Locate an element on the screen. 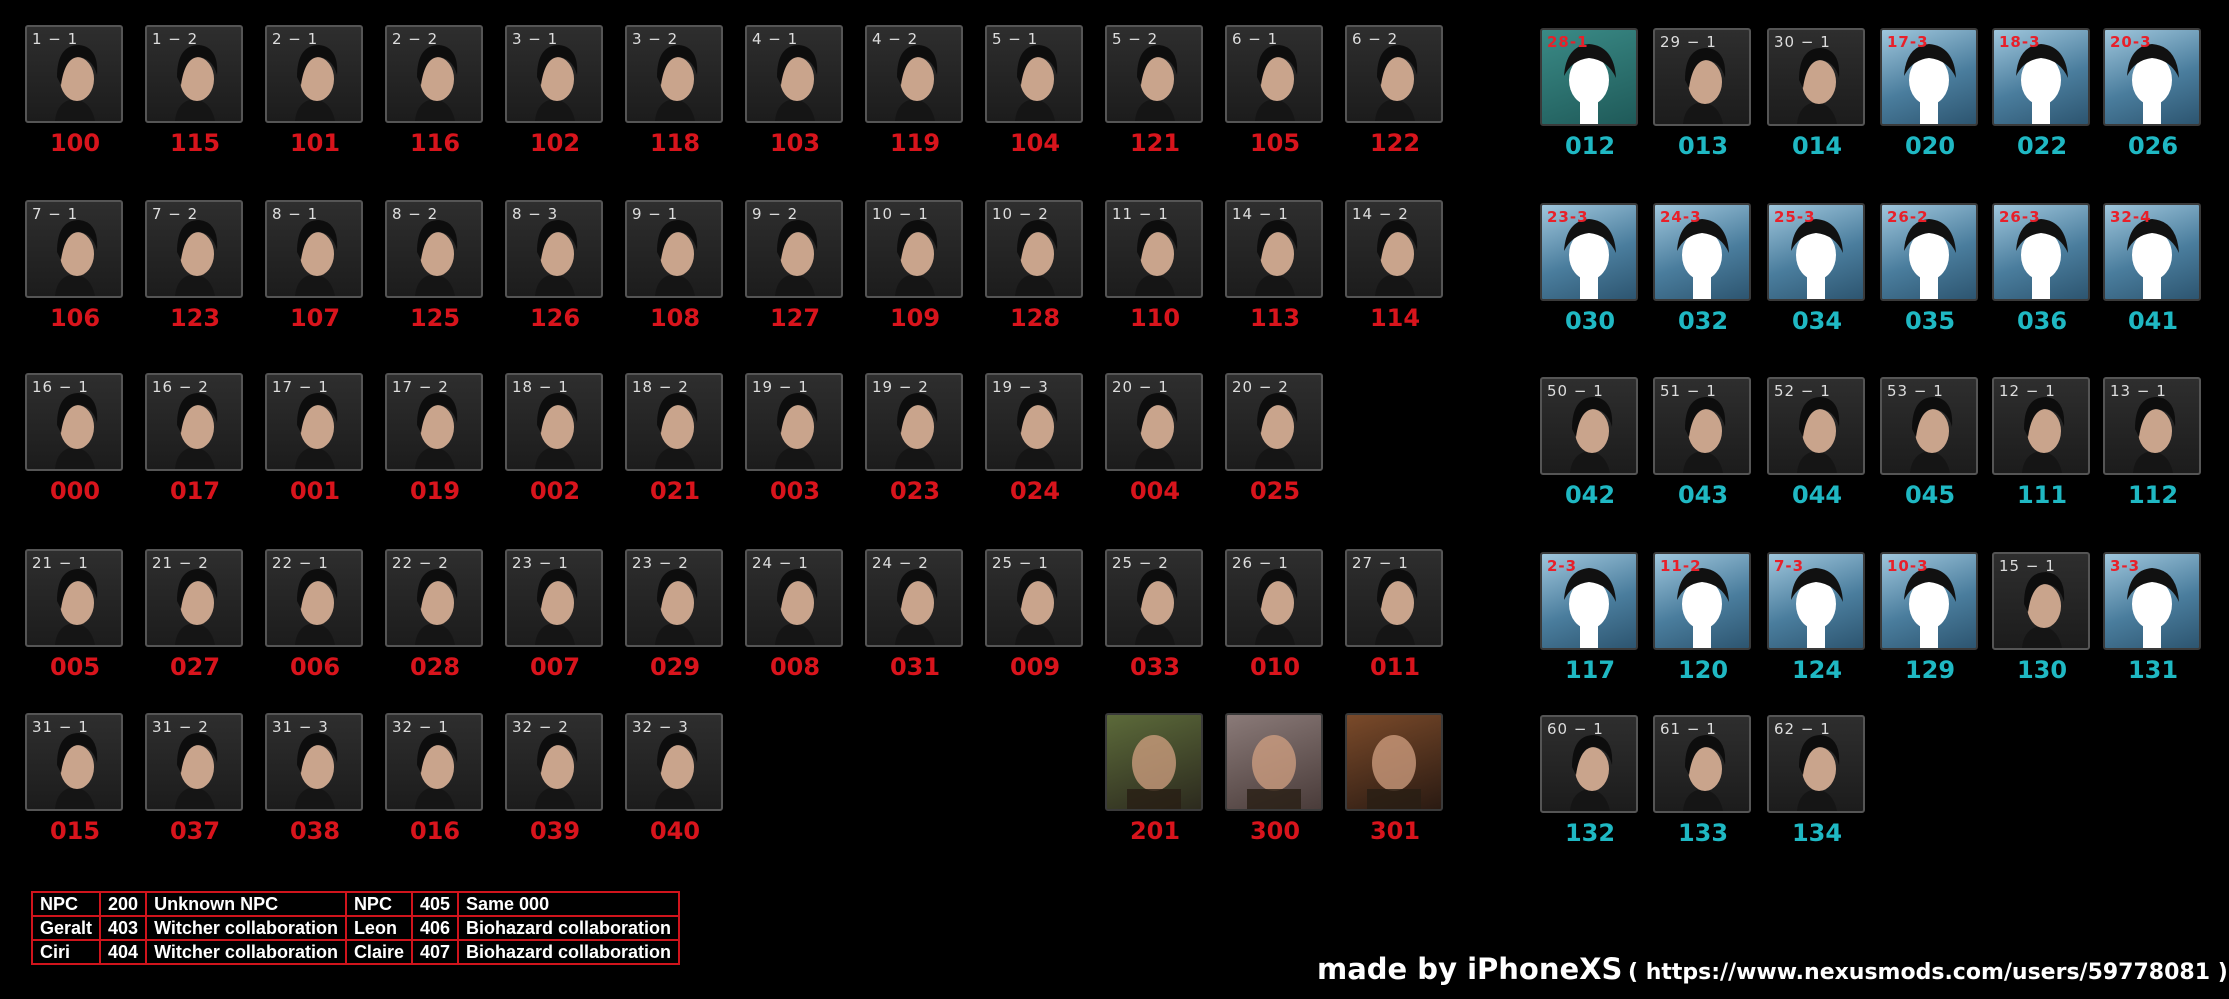 This screenshot has width=2229, height=999. hairstyle-item: 13 − 1 112 is located at coordinates (2153, 443).